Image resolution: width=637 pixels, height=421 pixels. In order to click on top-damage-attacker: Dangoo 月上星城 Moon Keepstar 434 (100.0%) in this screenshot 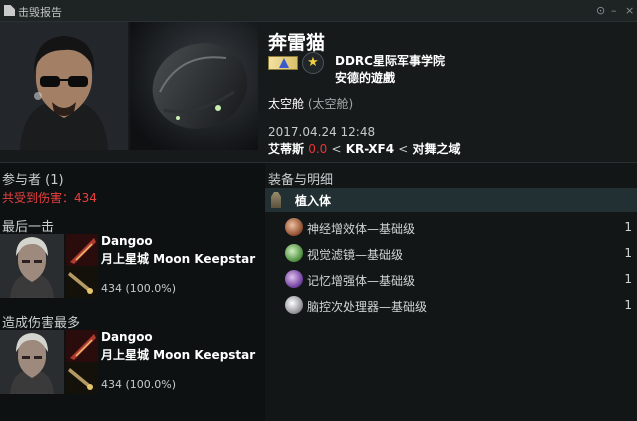, I will do `click(132, 362)`.